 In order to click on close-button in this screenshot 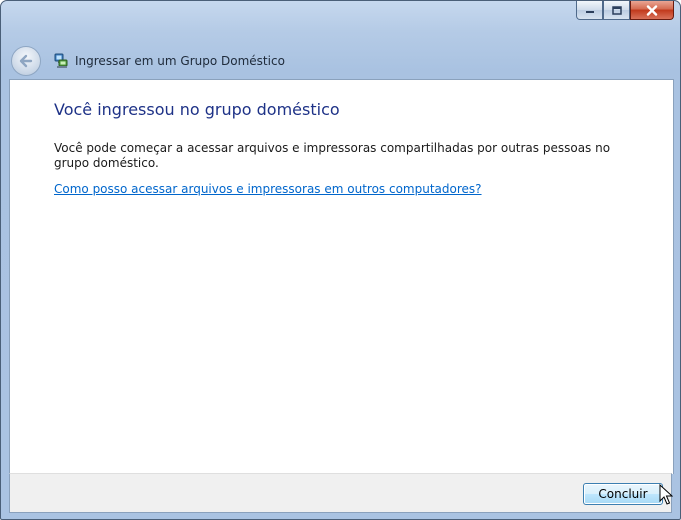, I will do `click(652, 10)`.